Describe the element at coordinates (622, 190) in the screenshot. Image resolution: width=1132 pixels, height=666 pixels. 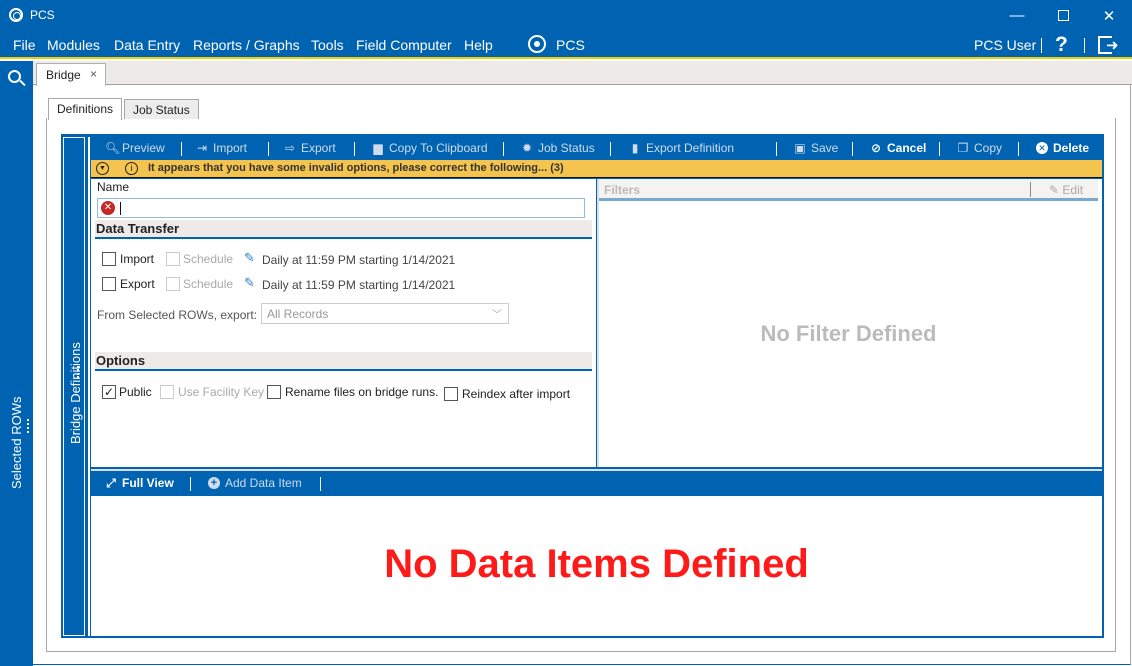
I see `filters-title: Filters` at that location.